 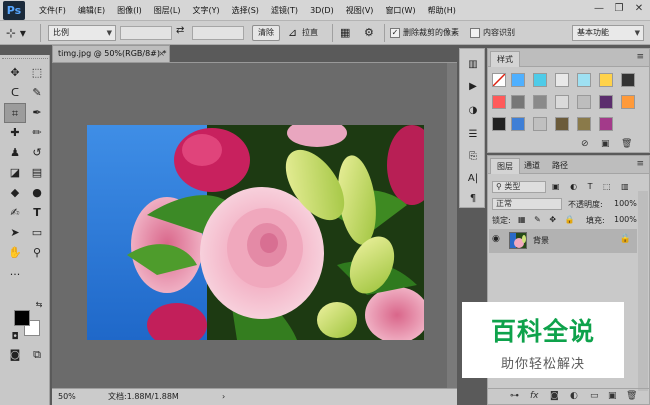 I want to click on style-swatch-none, so click(x=499, y=80).